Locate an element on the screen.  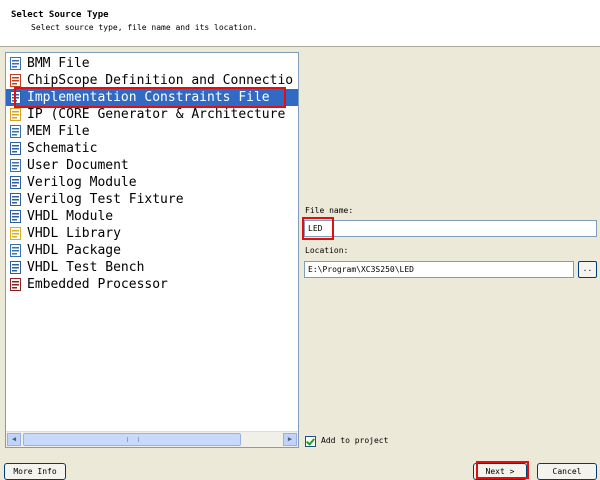
source-type-label: Implementation Constraints File is located at coordinates (148, 97).